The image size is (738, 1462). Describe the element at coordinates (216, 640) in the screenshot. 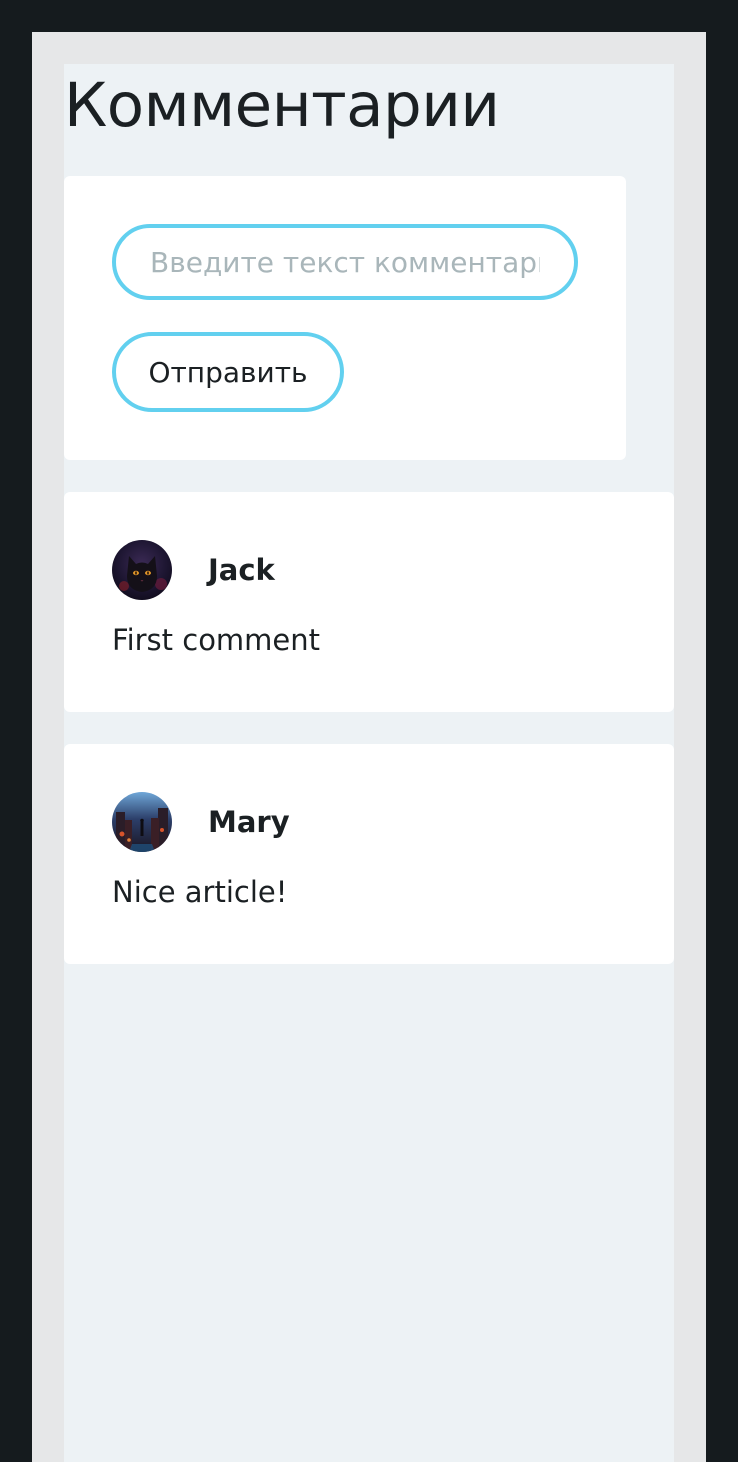

I see `comment-text: First comment` at that location.